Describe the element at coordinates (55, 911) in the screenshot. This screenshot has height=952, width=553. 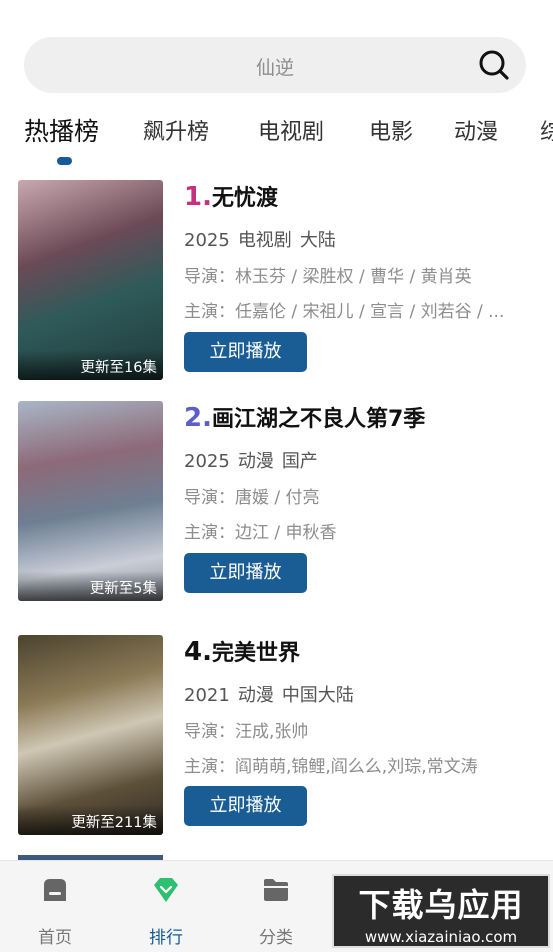
I see `nav-home: 首页` at that location.